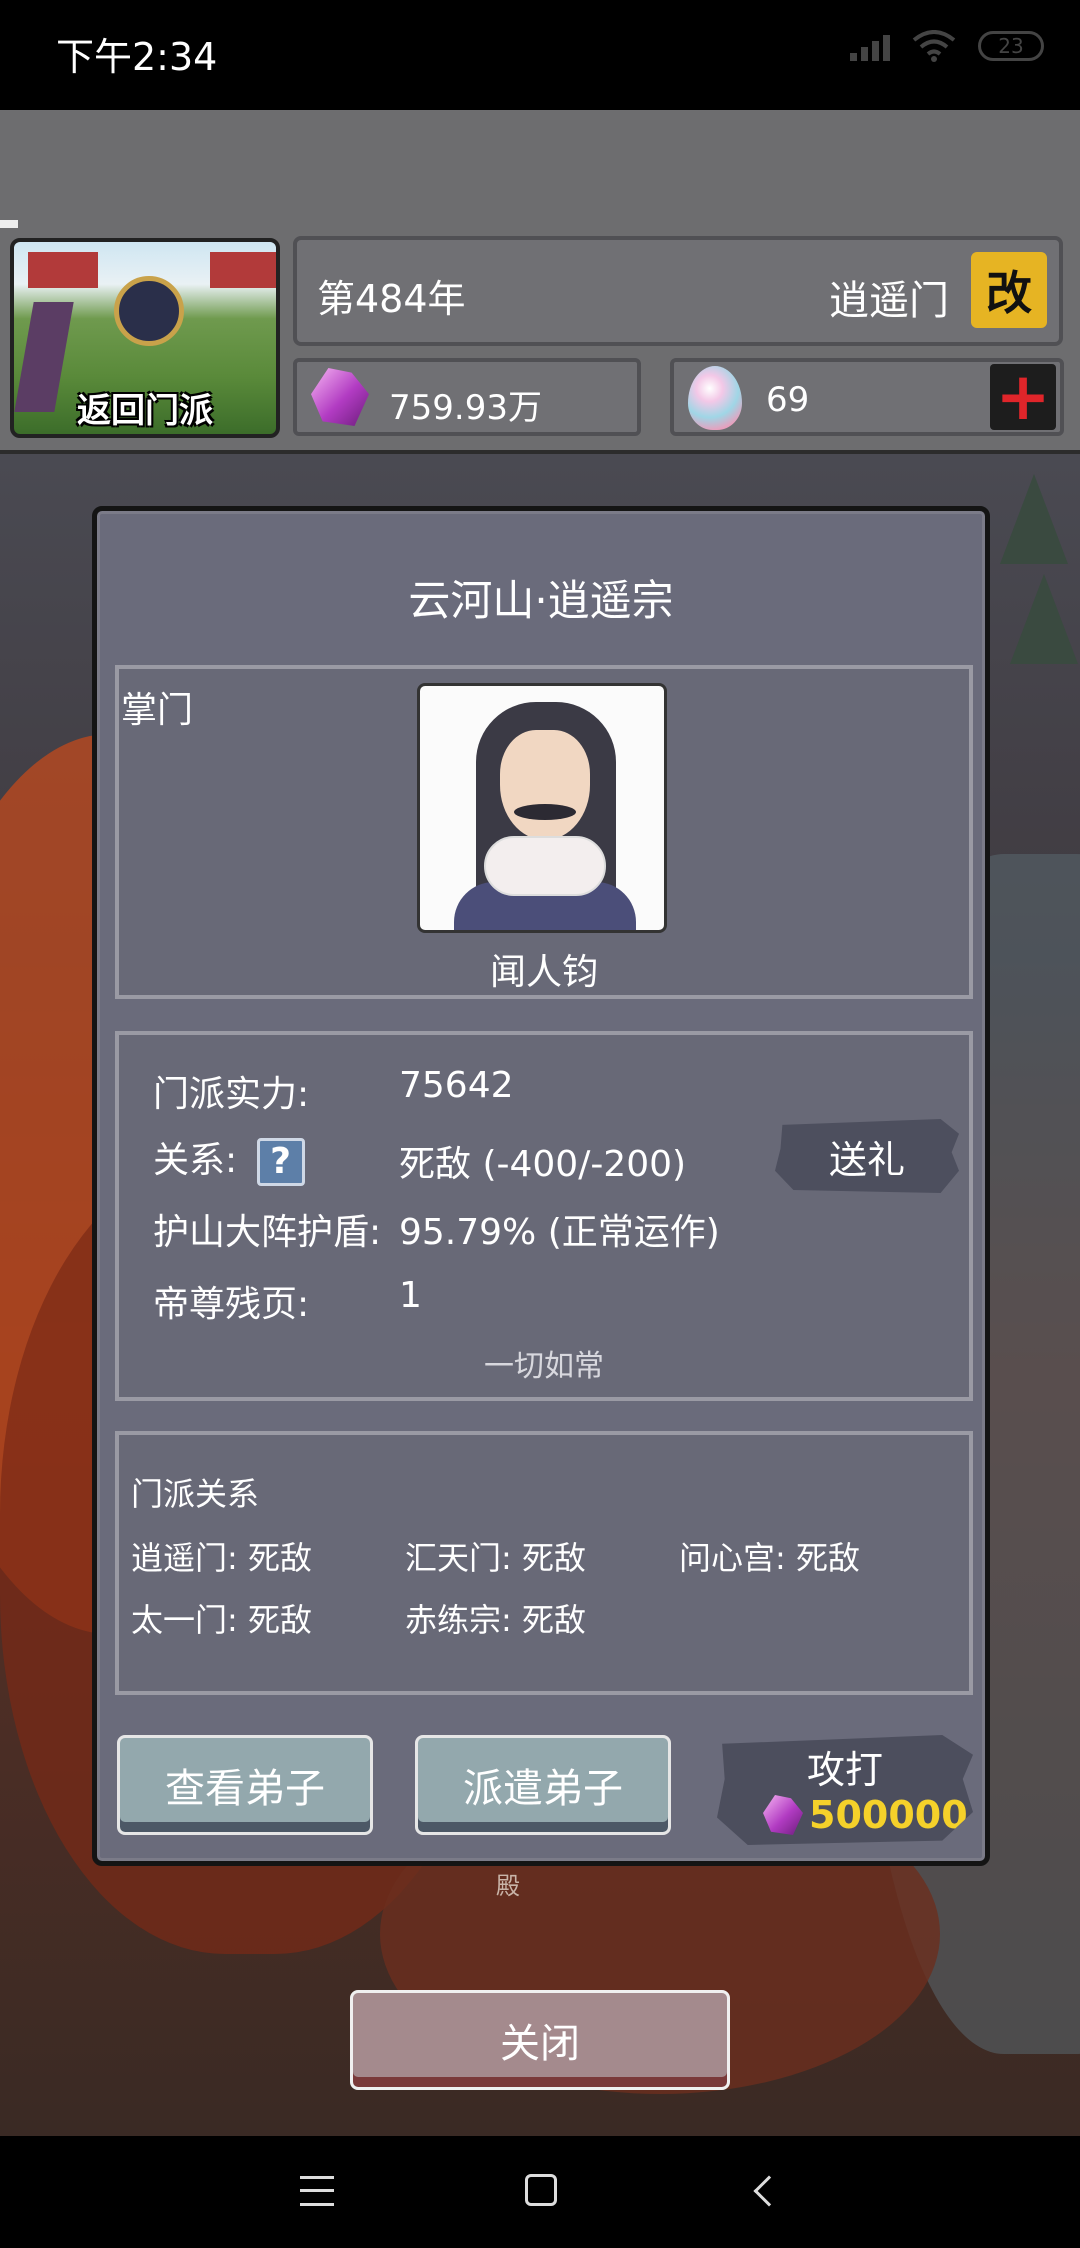 The height and width of the screenshot is (2248, 1080). Describe the element at coordinates (231, 1094) in the screenshot. I see `power-label: 门派实力:` at that location.